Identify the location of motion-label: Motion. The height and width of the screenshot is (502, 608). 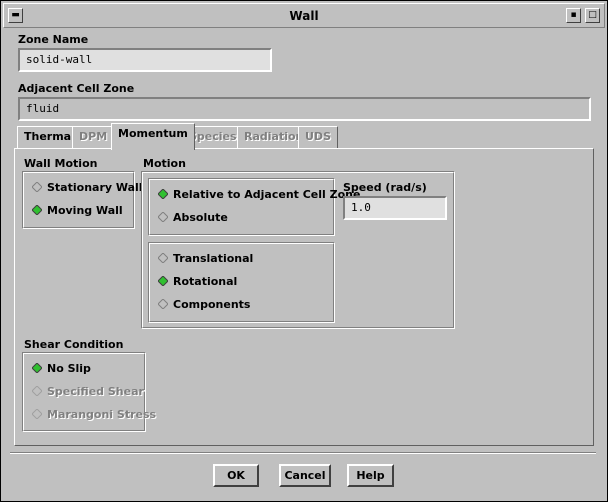
(164, 163).